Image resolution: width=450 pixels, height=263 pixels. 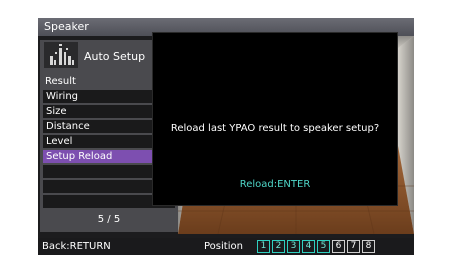 I want to click on position-8: 8, so click(x=368, y=246).